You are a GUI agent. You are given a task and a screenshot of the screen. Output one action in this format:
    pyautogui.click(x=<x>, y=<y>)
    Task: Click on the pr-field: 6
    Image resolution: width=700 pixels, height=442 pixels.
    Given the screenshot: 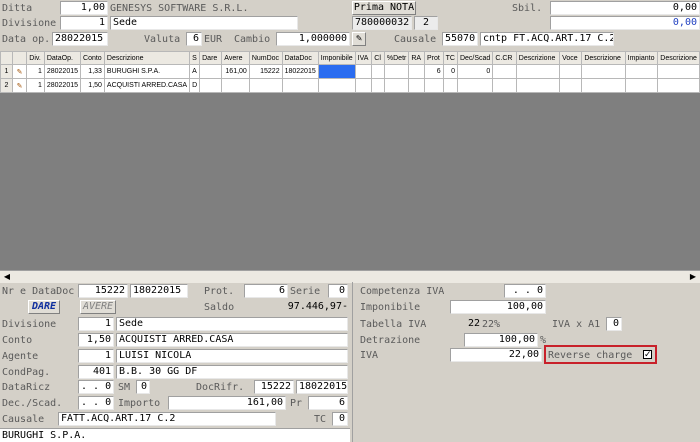 What is the action you would take?
    pyautogui.click(x=328, y=403)
    